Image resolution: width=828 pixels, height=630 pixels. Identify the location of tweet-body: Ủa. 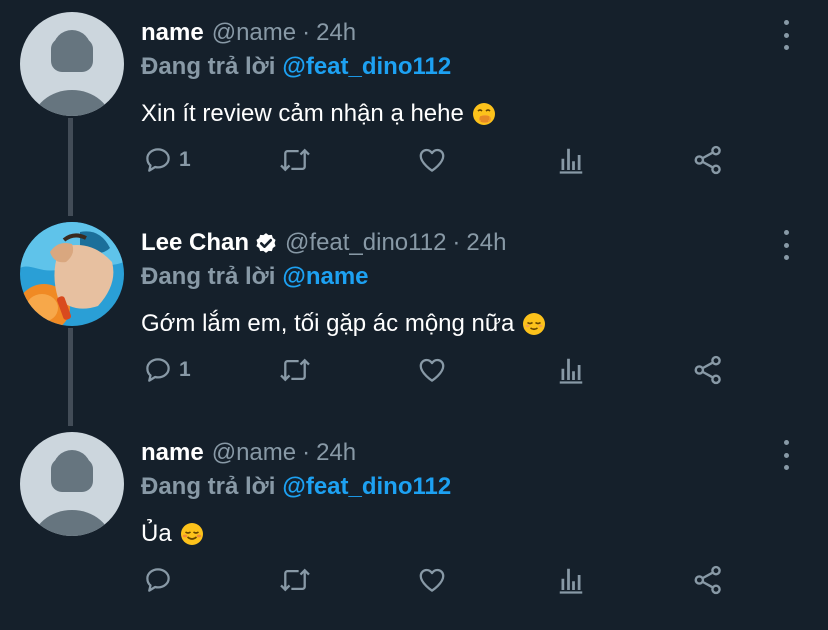
(156, 533).